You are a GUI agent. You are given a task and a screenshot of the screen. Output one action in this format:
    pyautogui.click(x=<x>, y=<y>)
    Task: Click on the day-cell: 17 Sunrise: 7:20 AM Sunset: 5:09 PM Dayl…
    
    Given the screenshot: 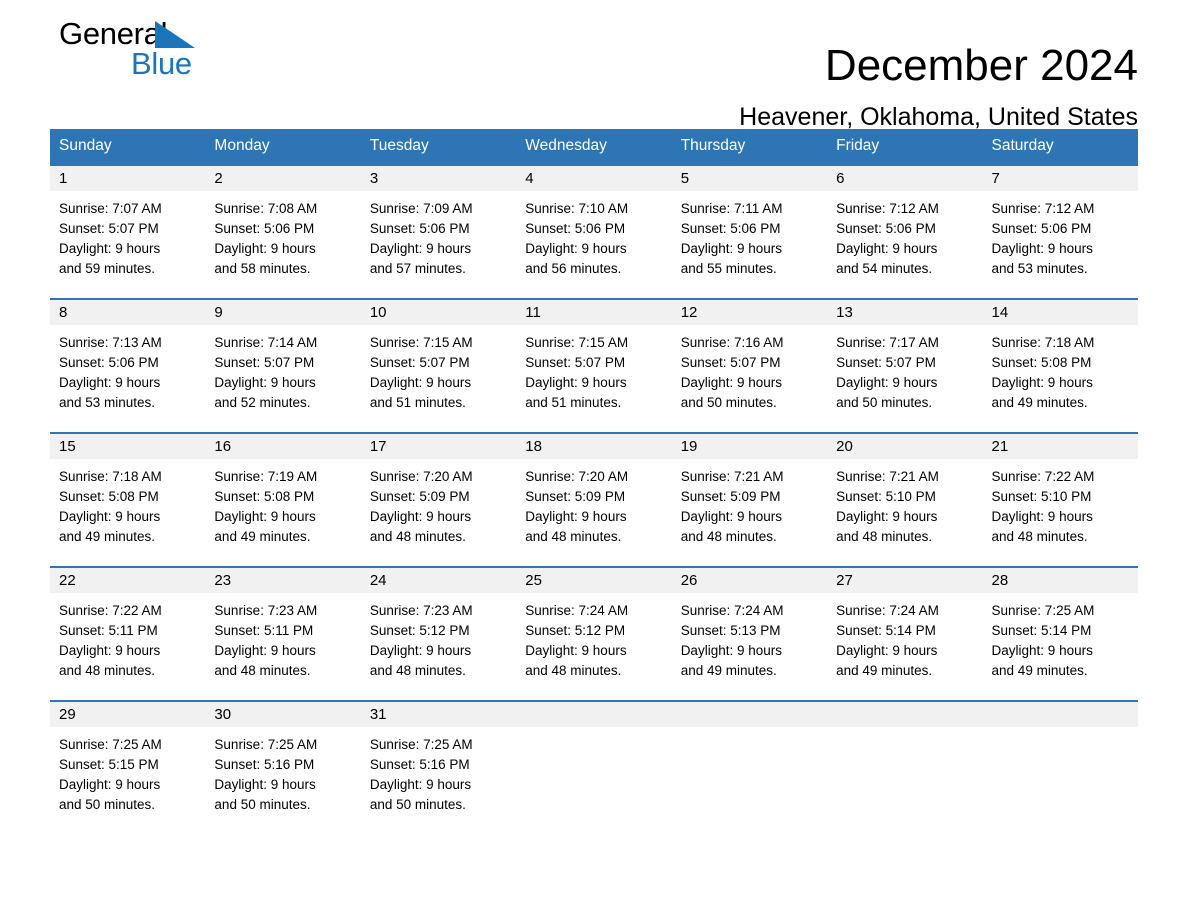 What is the action you would take?
    pyautogui.click(x=438, y=499)
    